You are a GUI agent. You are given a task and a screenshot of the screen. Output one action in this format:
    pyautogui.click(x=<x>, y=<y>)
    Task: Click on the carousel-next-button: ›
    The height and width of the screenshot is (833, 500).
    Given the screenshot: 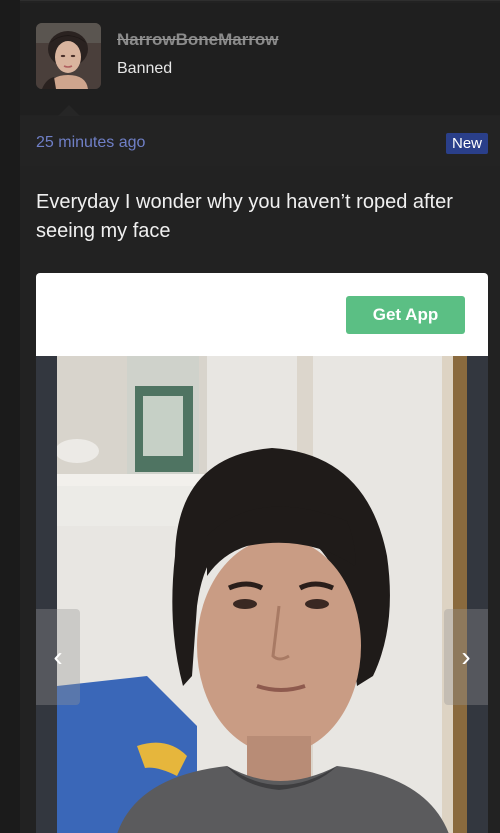 What is the action you would take?
    pyautogui.click(x=466, y=657)
    